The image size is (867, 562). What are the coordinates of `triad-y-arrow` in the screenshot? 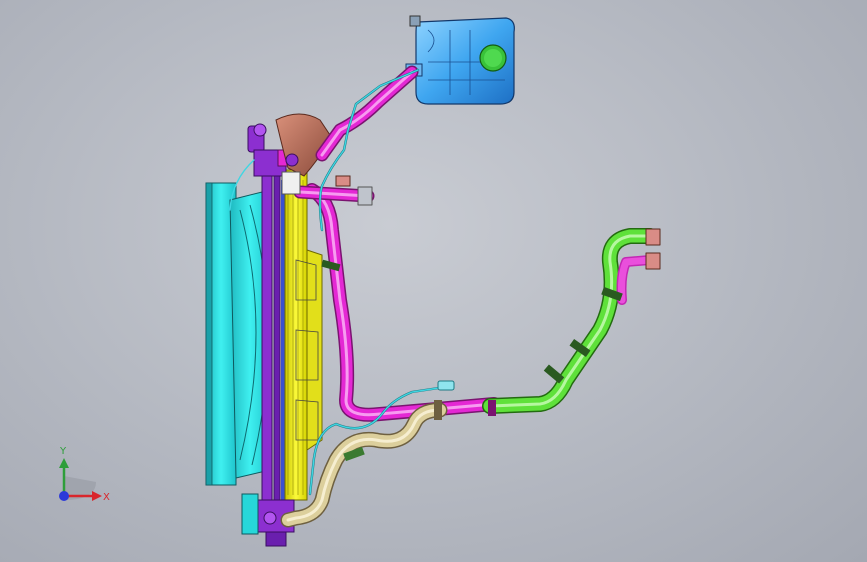 It's located at (64, 463).